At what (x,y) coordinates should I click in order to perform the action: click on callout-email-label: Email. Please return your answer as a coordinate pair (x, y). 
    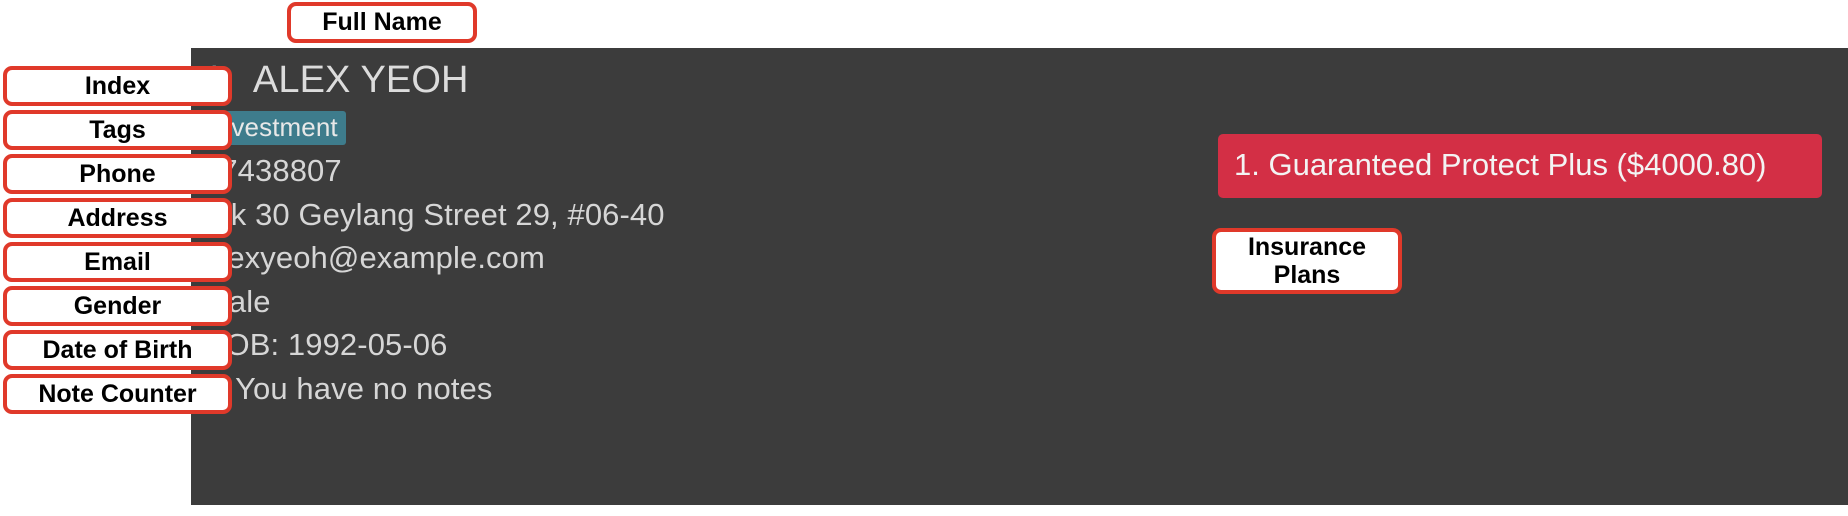
    Looking at the image, I should click on (117, 261).